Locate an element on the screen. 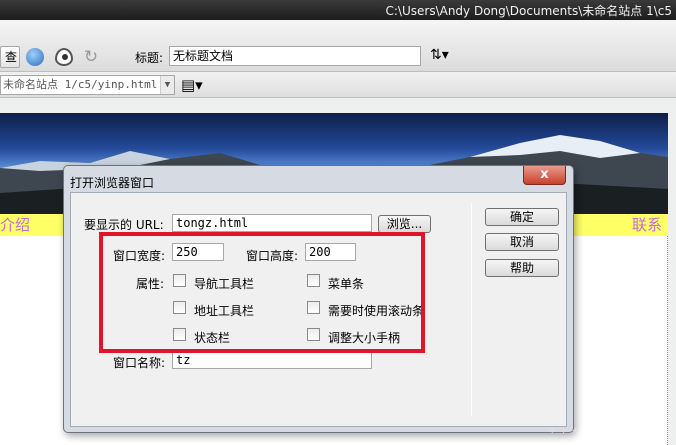 This screenshot has height=445, width=676. document-path: 未命名站点 1/c5/yinp.html is located at coordinates (80, 84).